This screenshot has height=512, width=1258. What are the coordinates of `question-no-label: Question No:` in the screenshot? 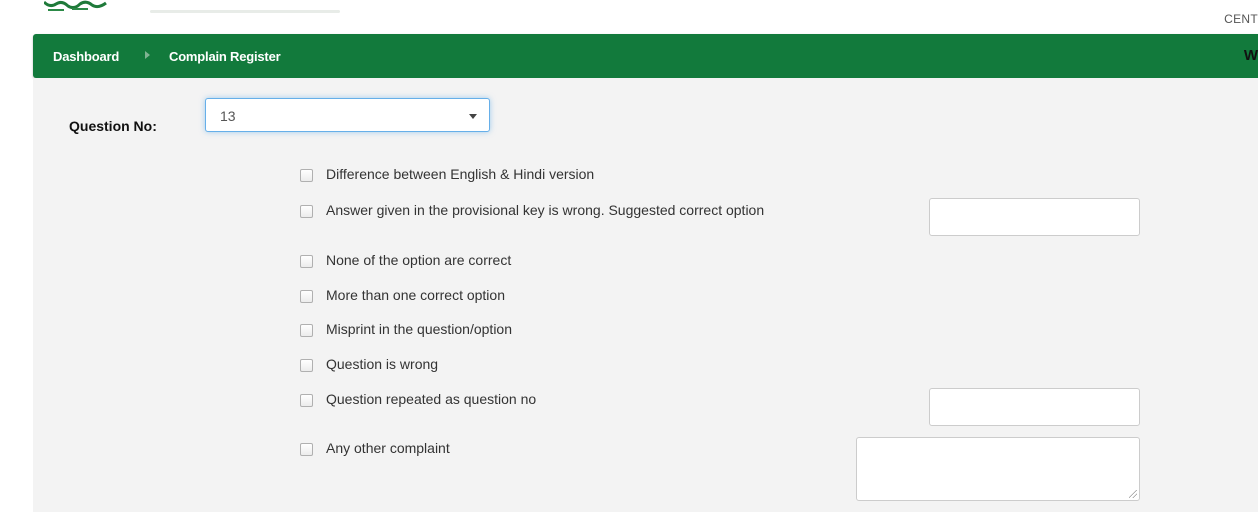 It's located at (113, 126).